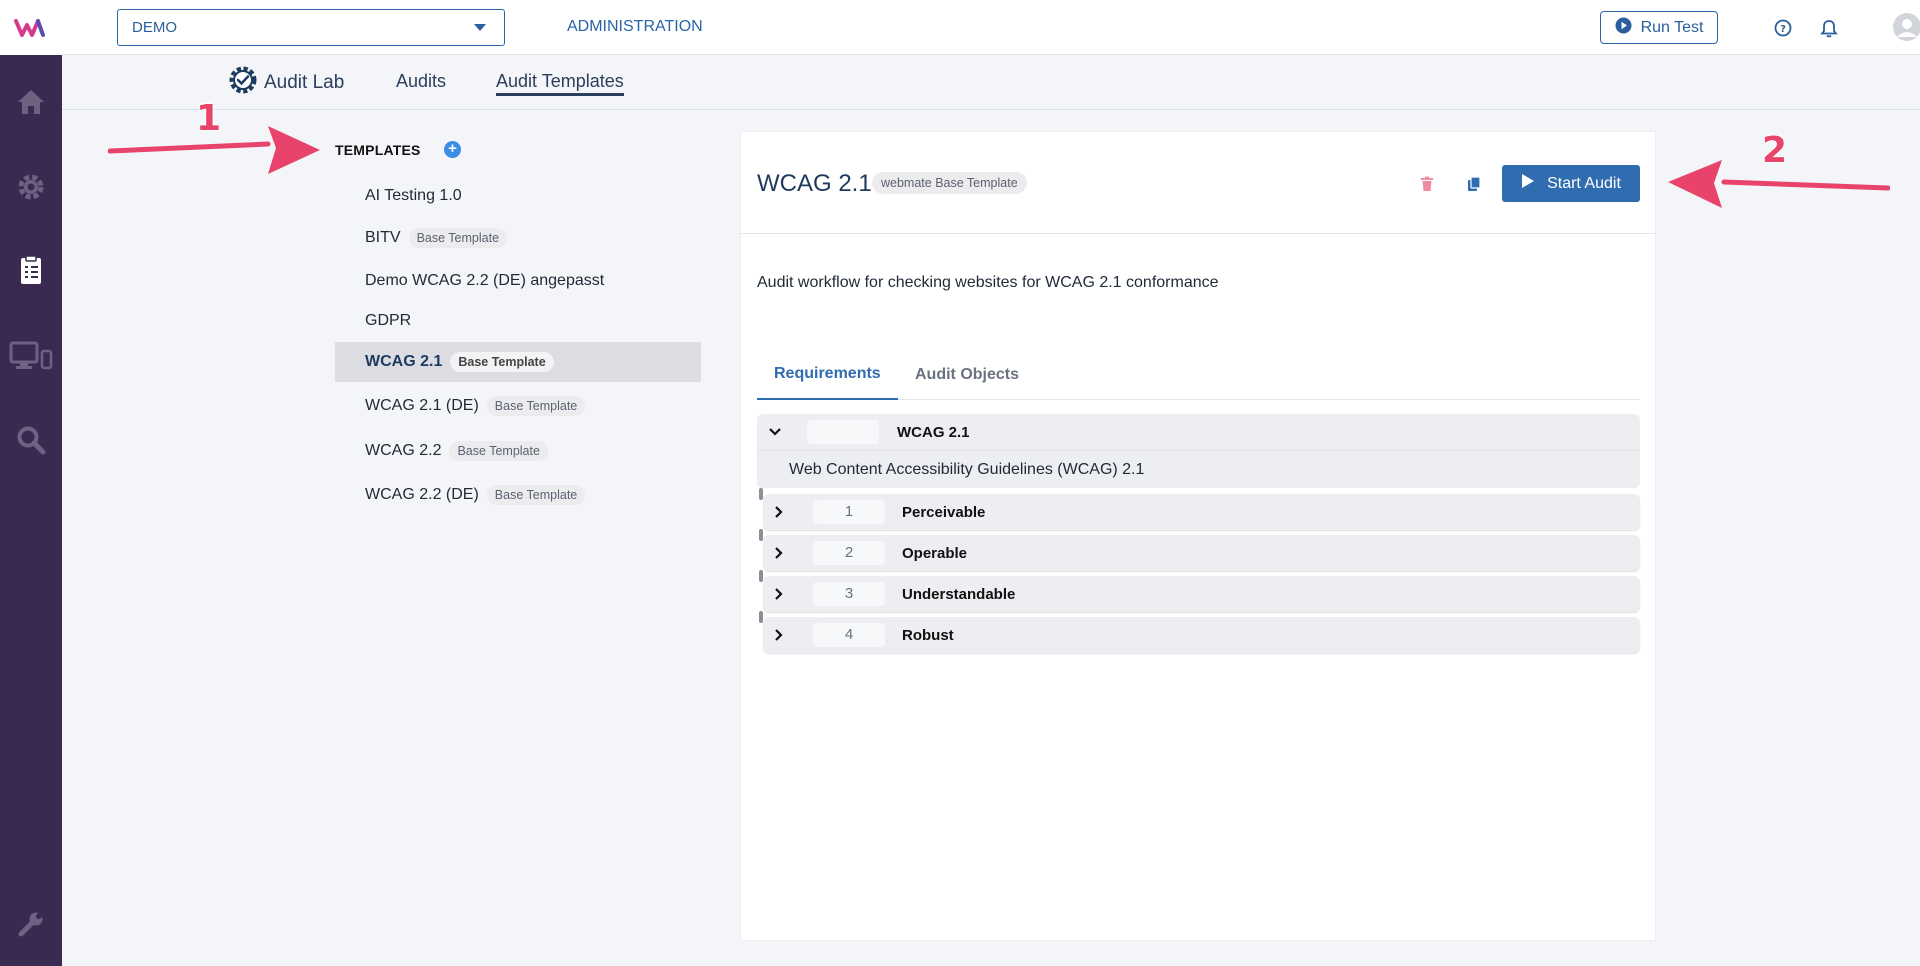 Image resolution: width=1920 pixels, height=966 pixels. What do you see at coordinates (935, 553) in the screenshot?
I see `requirement-title: Operable` at bounding box center [935, 553].